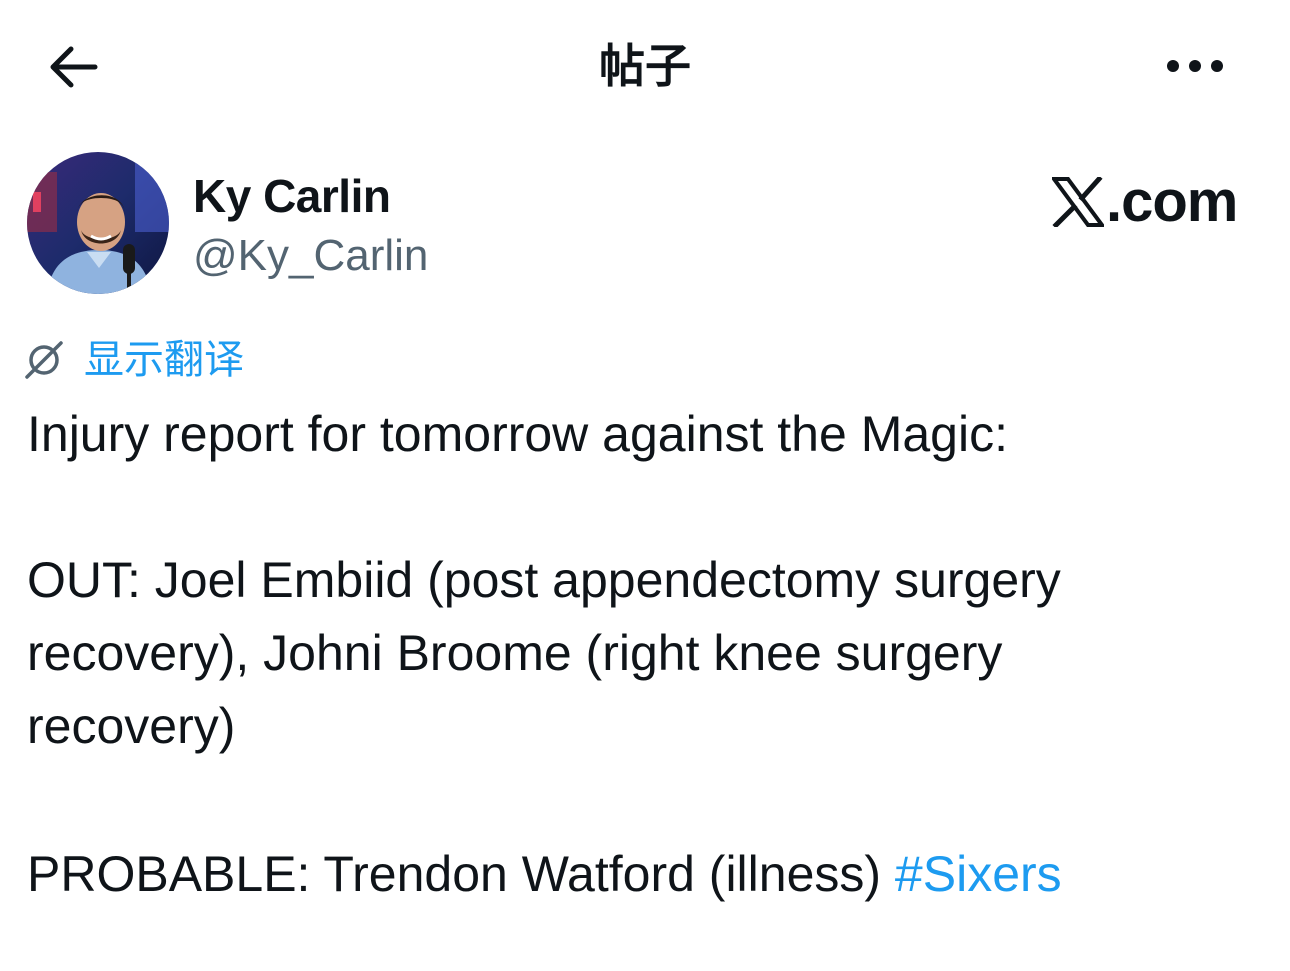 Image resolution: width=1290 pixels, height=971 pixels. Describe the element at coordinates (1078, 202) in the screenshot. I see `x-logo-icon` at that location.